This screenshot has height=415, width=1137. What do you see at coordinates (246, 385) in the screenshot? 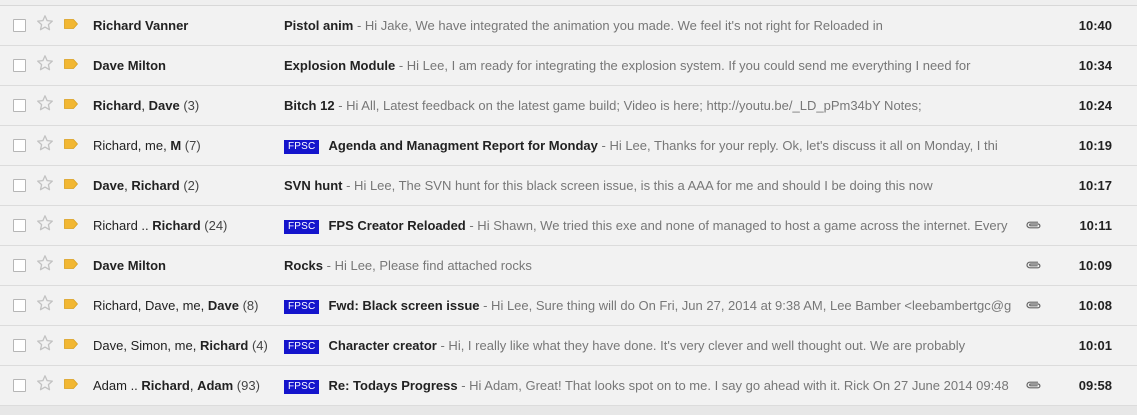
I see `thread-count: (93)` at bounding box center [246, 385].